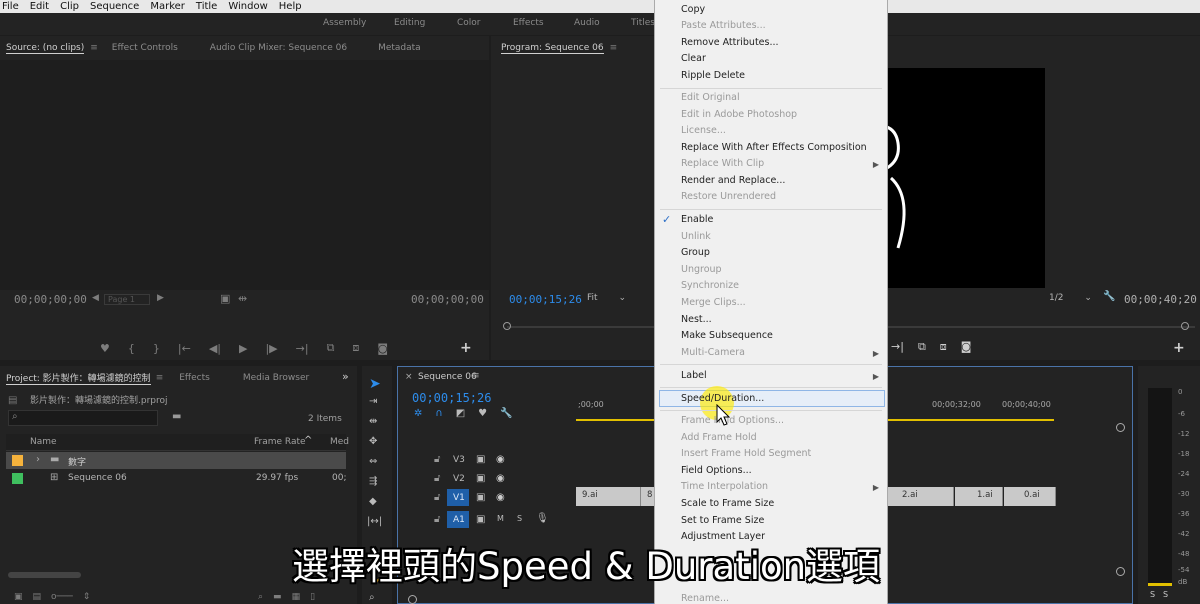 The image size is (1200, 604). What do you see at coordinates (774, 147) in the screenshot?
I see `menu-item-replace-with-ae-comp: Replace With After Effects Composition` at bounding box center [774, 147].